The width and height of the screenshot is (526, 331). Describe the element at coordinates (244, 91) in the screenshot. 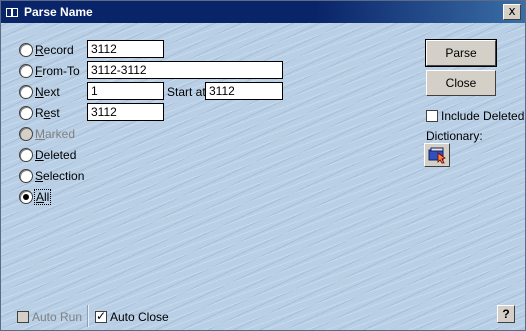

I see `start-at-input: 3112` at that location.